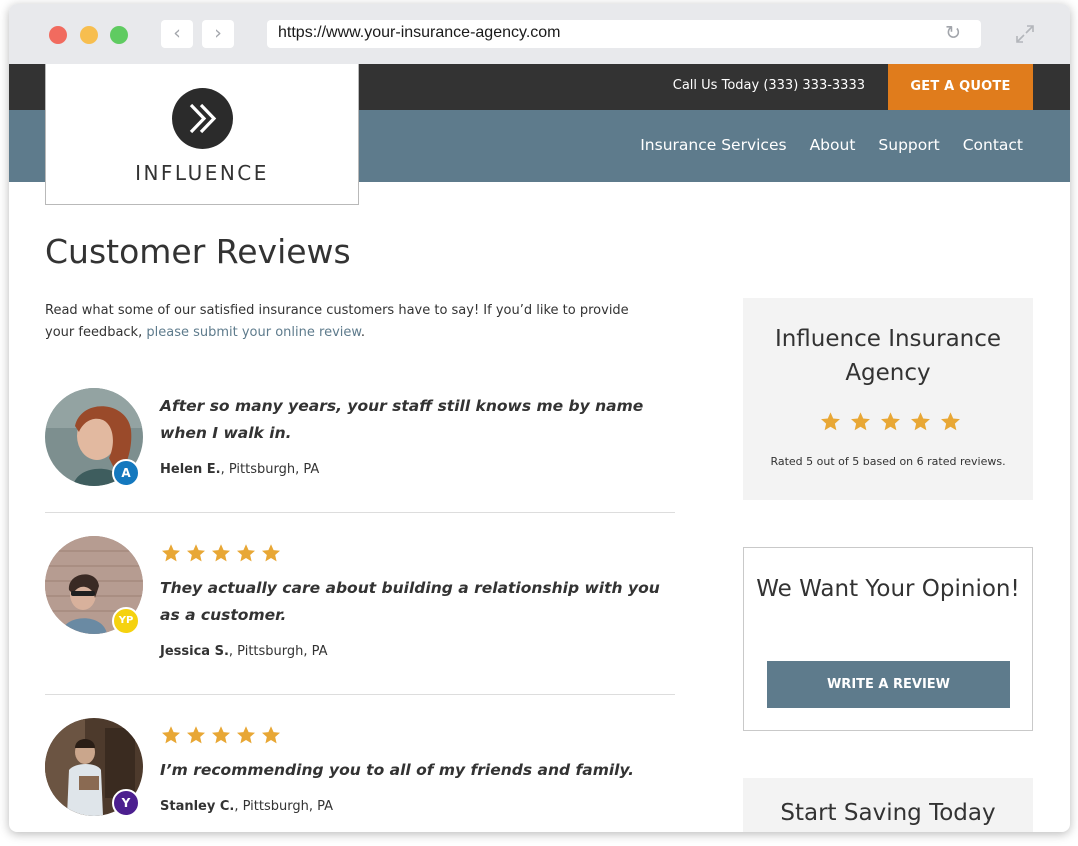 The width and height of the screenshot is (1078, 846). What do you see at coordinates (953, 33) in the screenshot?
I see `reload-icon: ↻` at bounding box center [953, 33].